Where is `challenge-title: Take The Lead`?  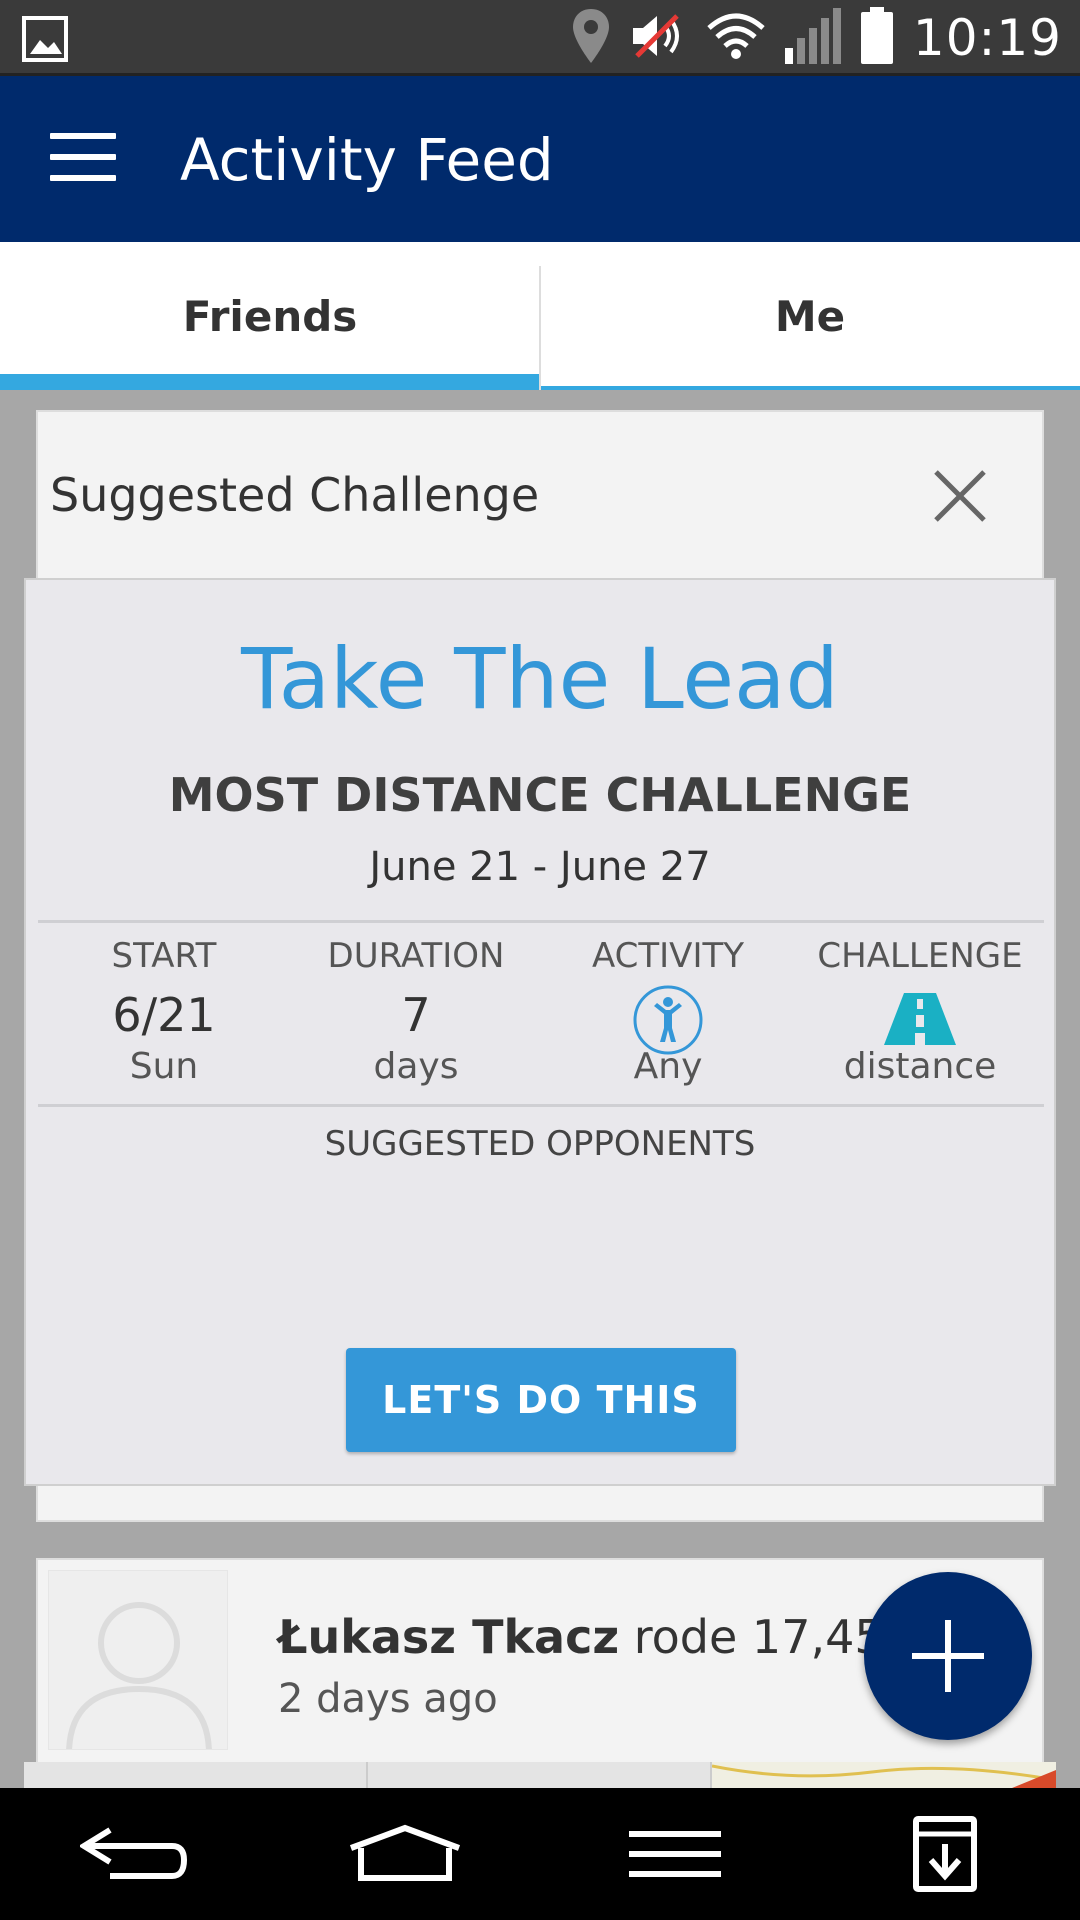 challenge-title: Take The Lead is located at coordinates (540, 679).